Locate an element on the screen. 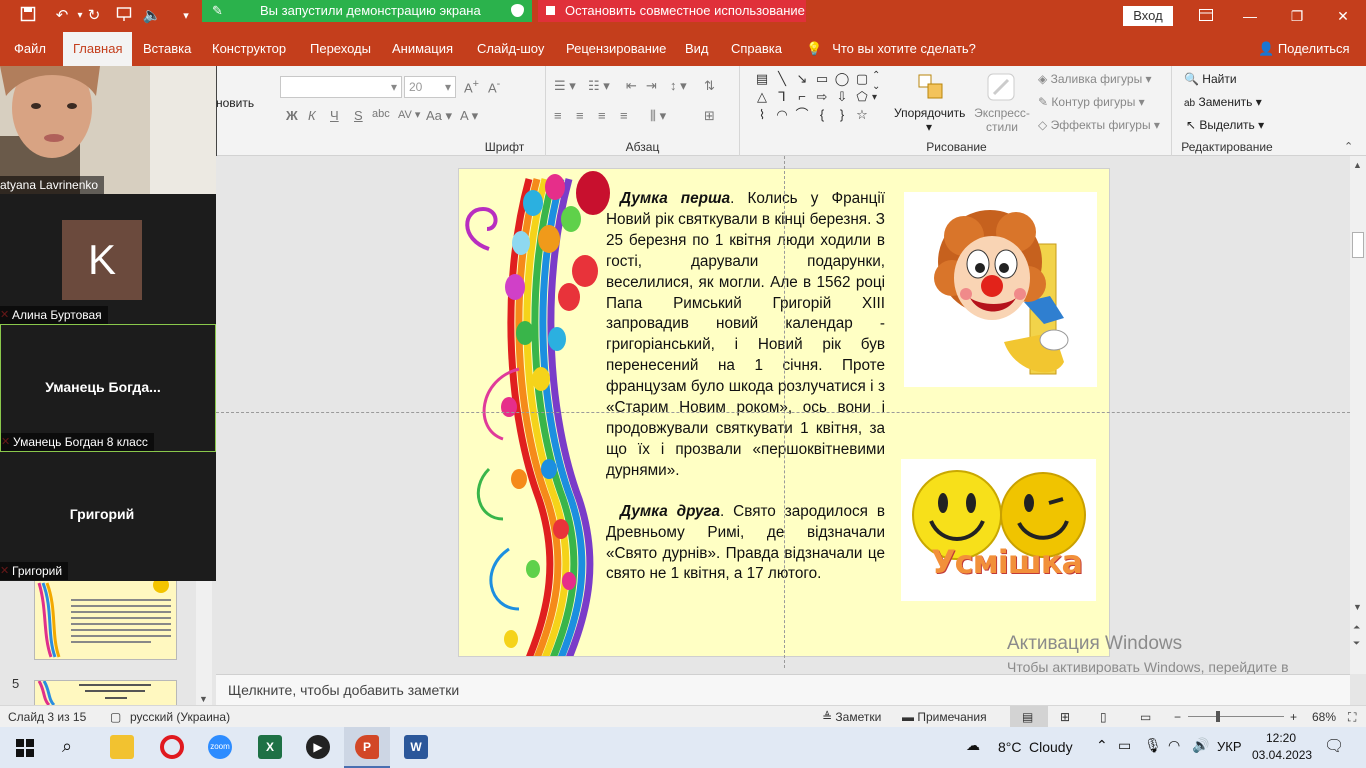 The height and width of the screenshot is (768, 1366). clown-image is located at coordinates (1000, 289).